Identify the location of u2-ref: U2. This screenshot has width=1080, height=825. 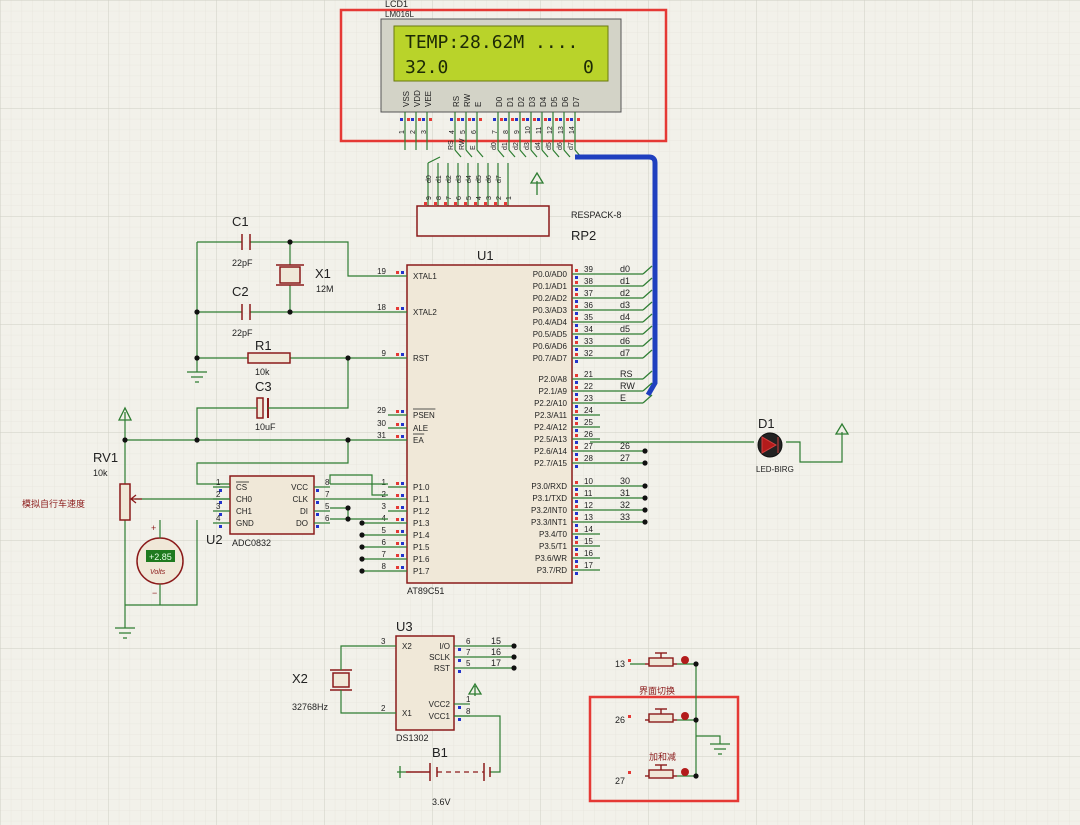
(214, 539).